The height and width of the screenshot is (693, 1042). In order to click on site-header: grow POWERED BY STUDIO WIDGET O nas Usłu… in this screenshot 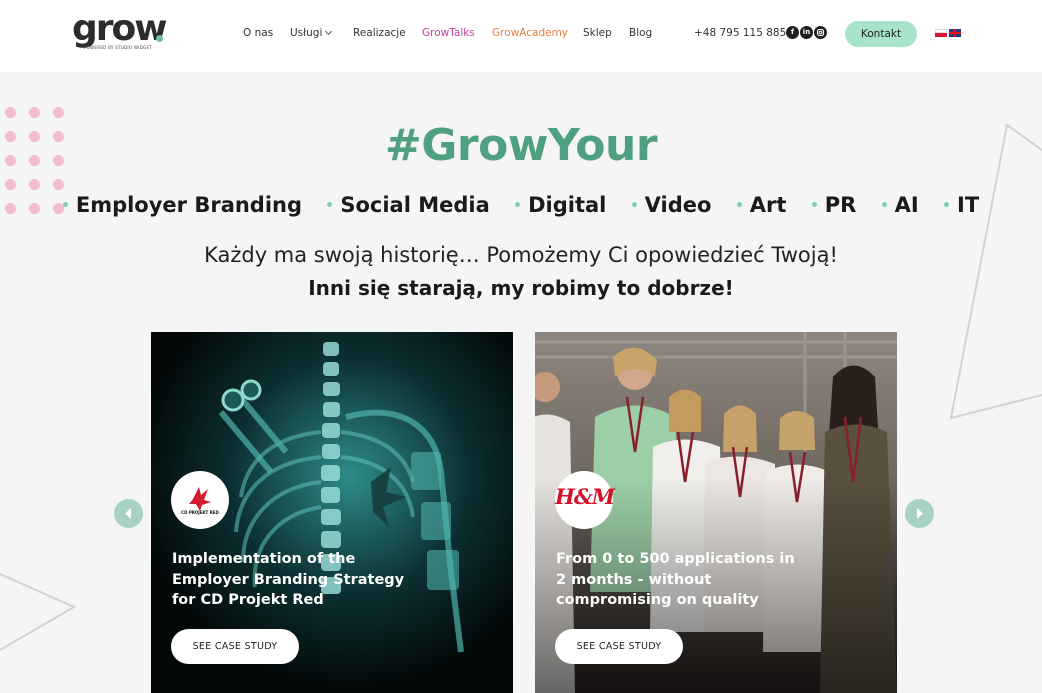, I will do `click(521, 36)`.